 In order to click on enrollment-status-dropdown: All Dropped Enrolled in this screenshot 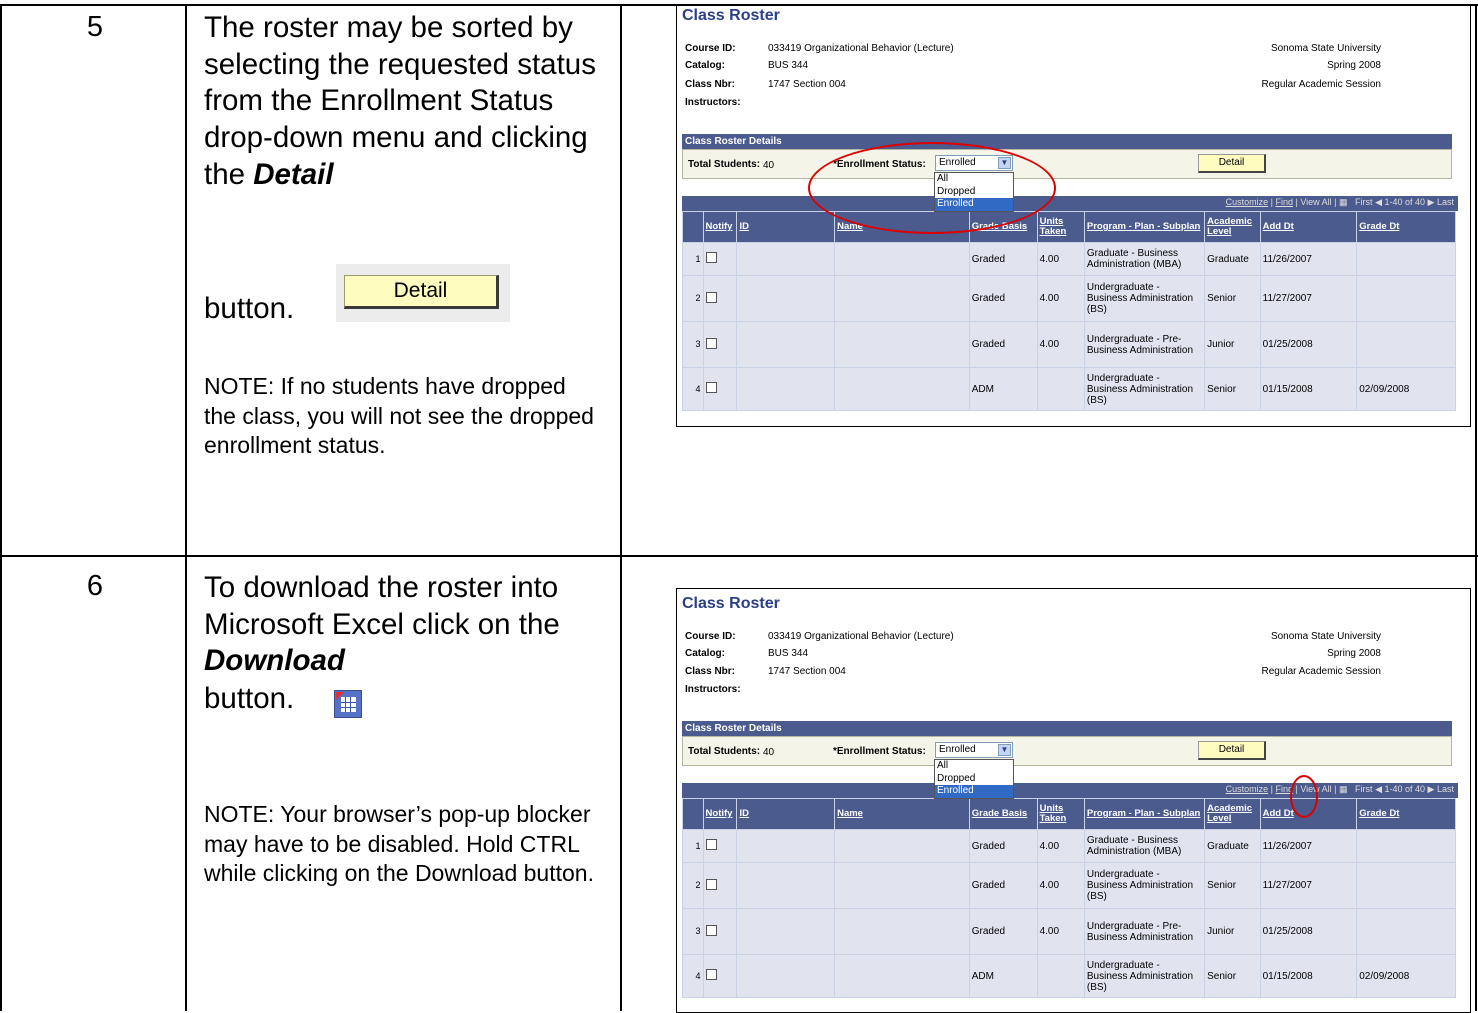, I will do `click(974, 779)`.